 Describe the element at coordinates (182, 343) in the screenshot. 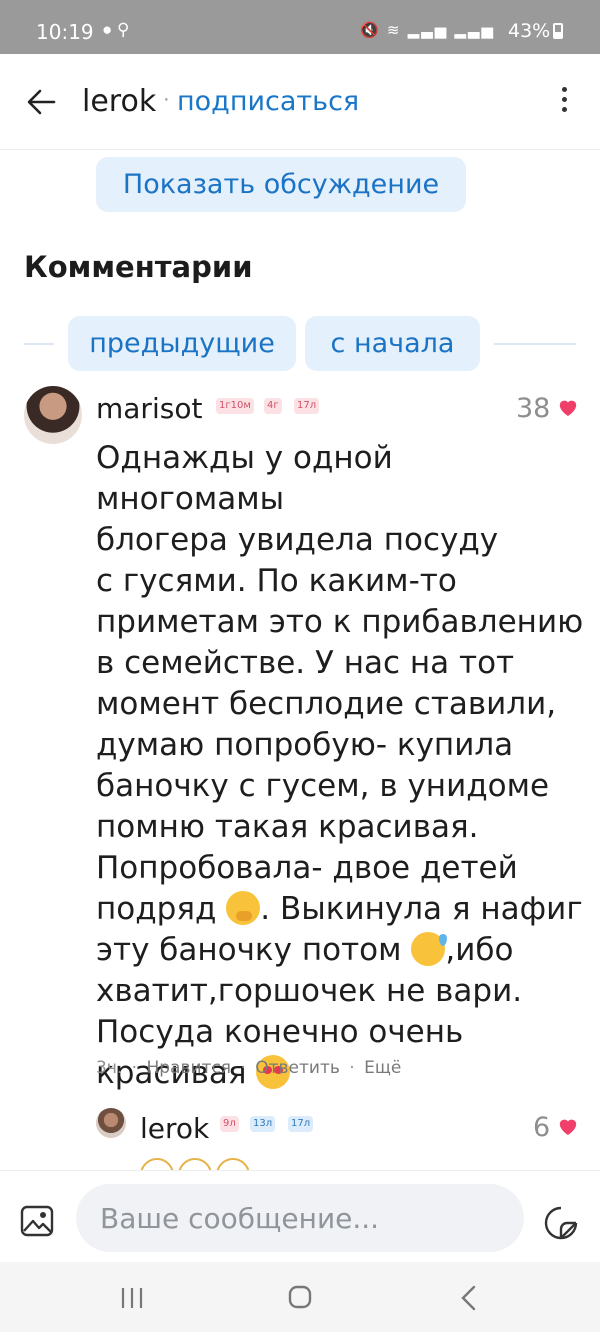

I see `previous-comments-button: предыдущие` at that location.